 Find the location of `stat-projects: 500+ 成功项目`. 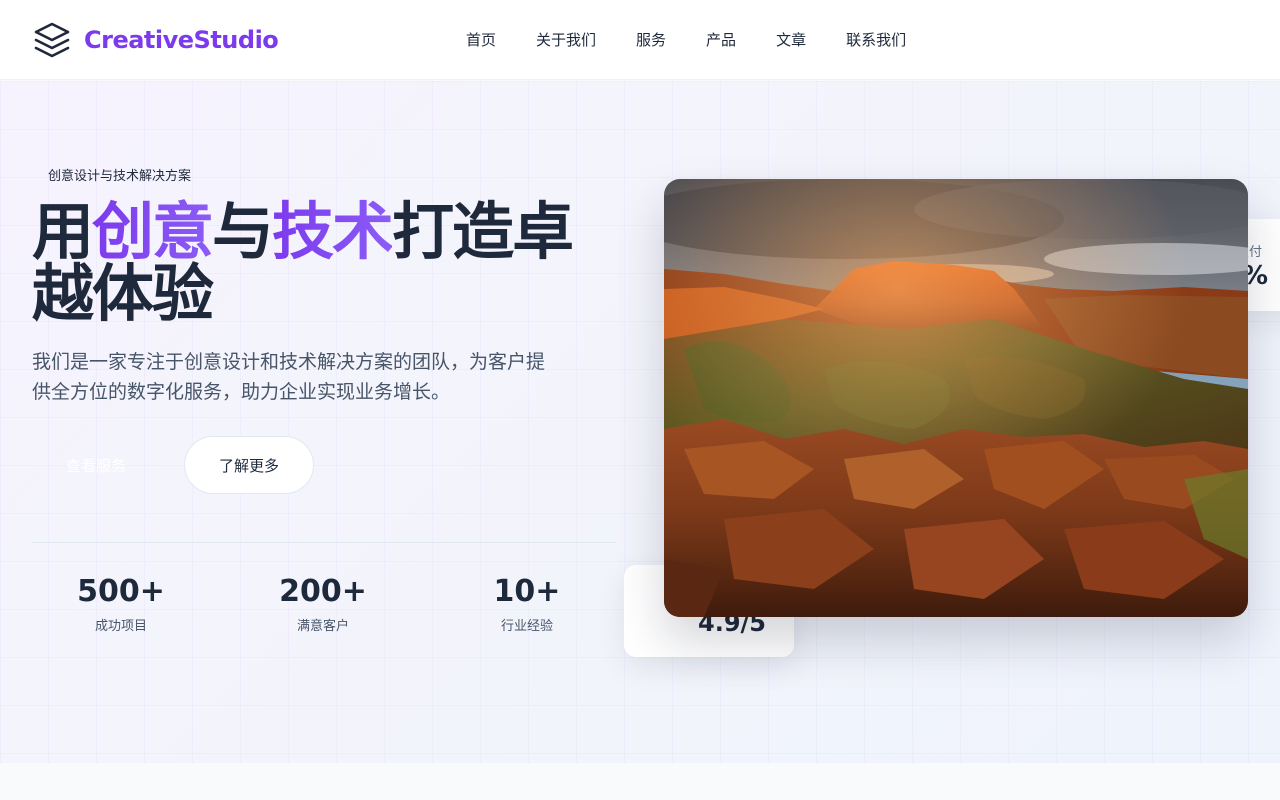

stat-projects: 500+ 成功项目 is located at coordinates (121, 603).